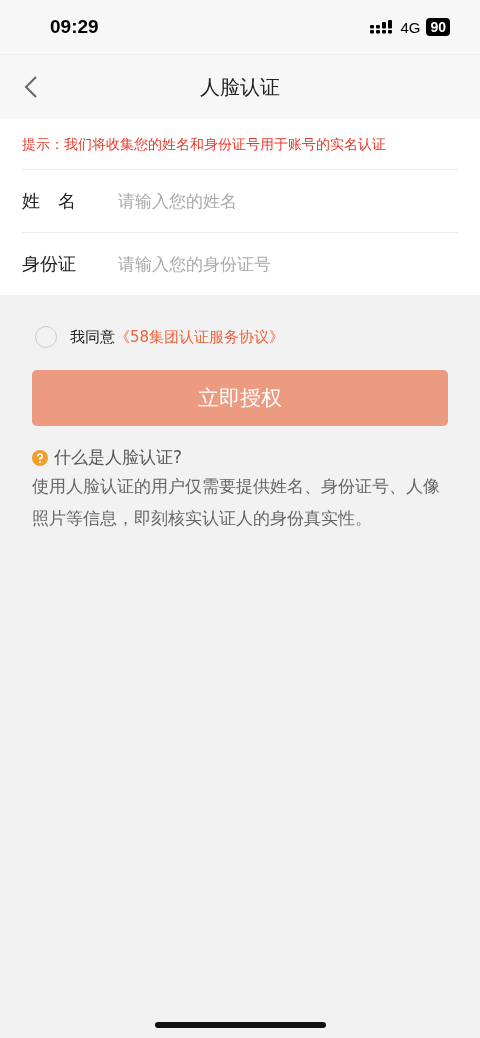  Describe the element at coordinates (40, 457) in the screenshot. I see `help-icon` at that location.